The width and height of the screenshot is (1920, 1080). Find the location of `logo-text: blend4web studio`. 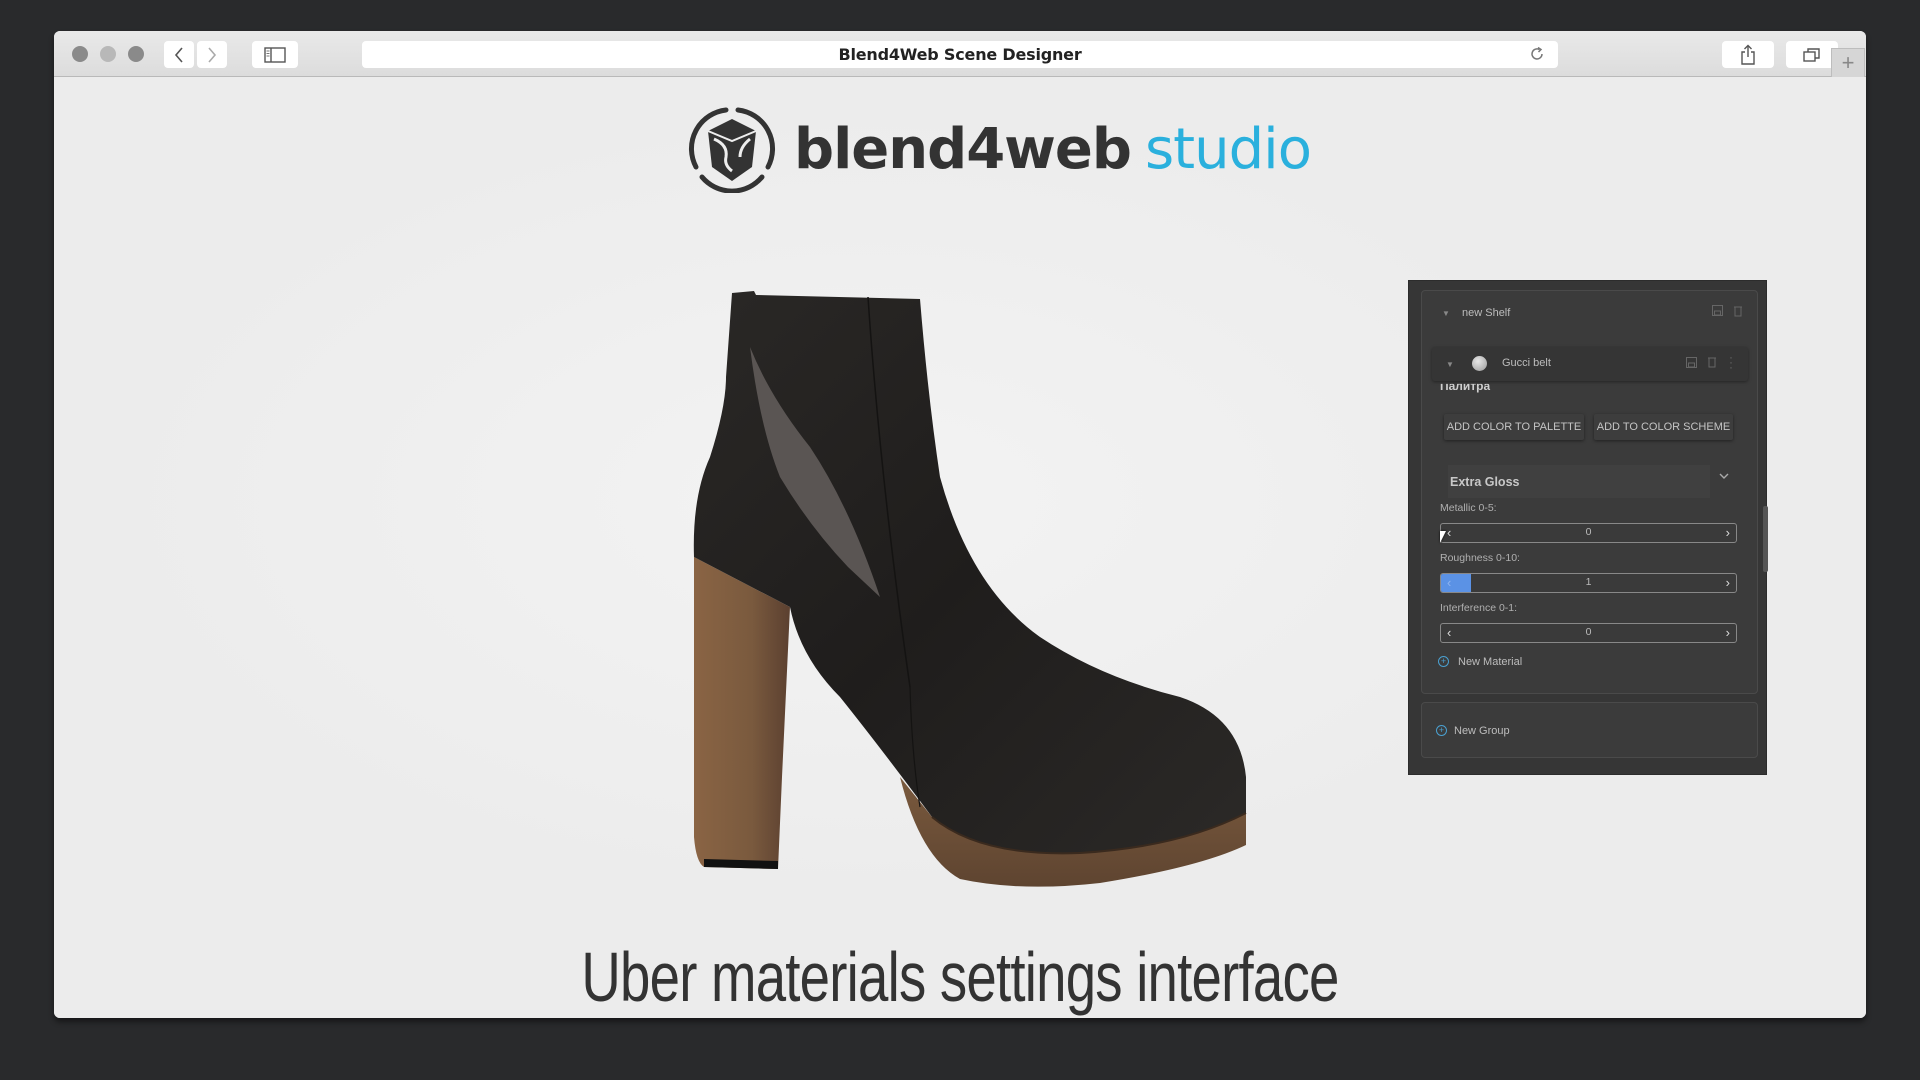

logo-text: blend4web studio is located at coordinates (1053, 149).